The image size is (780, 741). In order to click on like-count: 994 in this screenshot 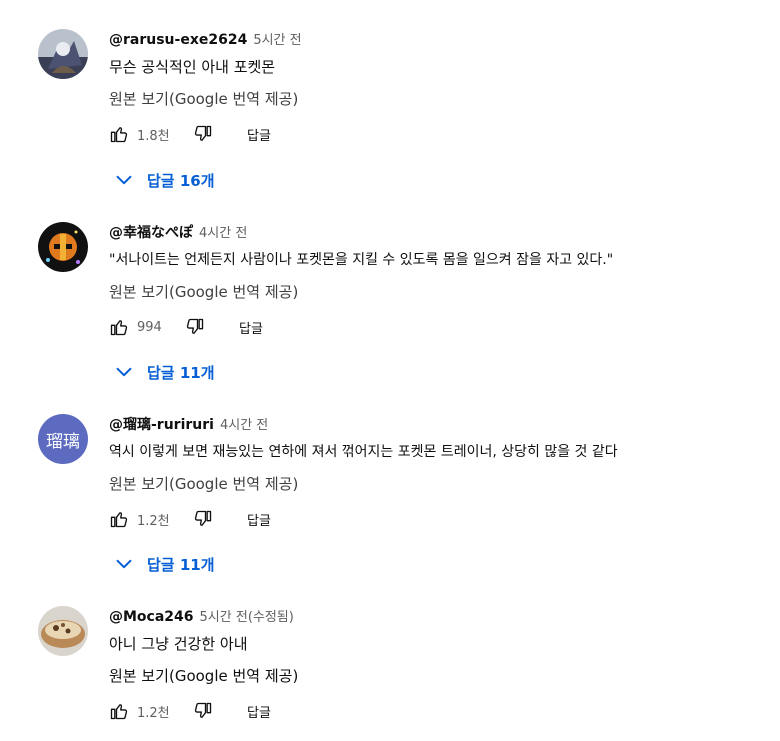, I will do `click(149, 327)`.